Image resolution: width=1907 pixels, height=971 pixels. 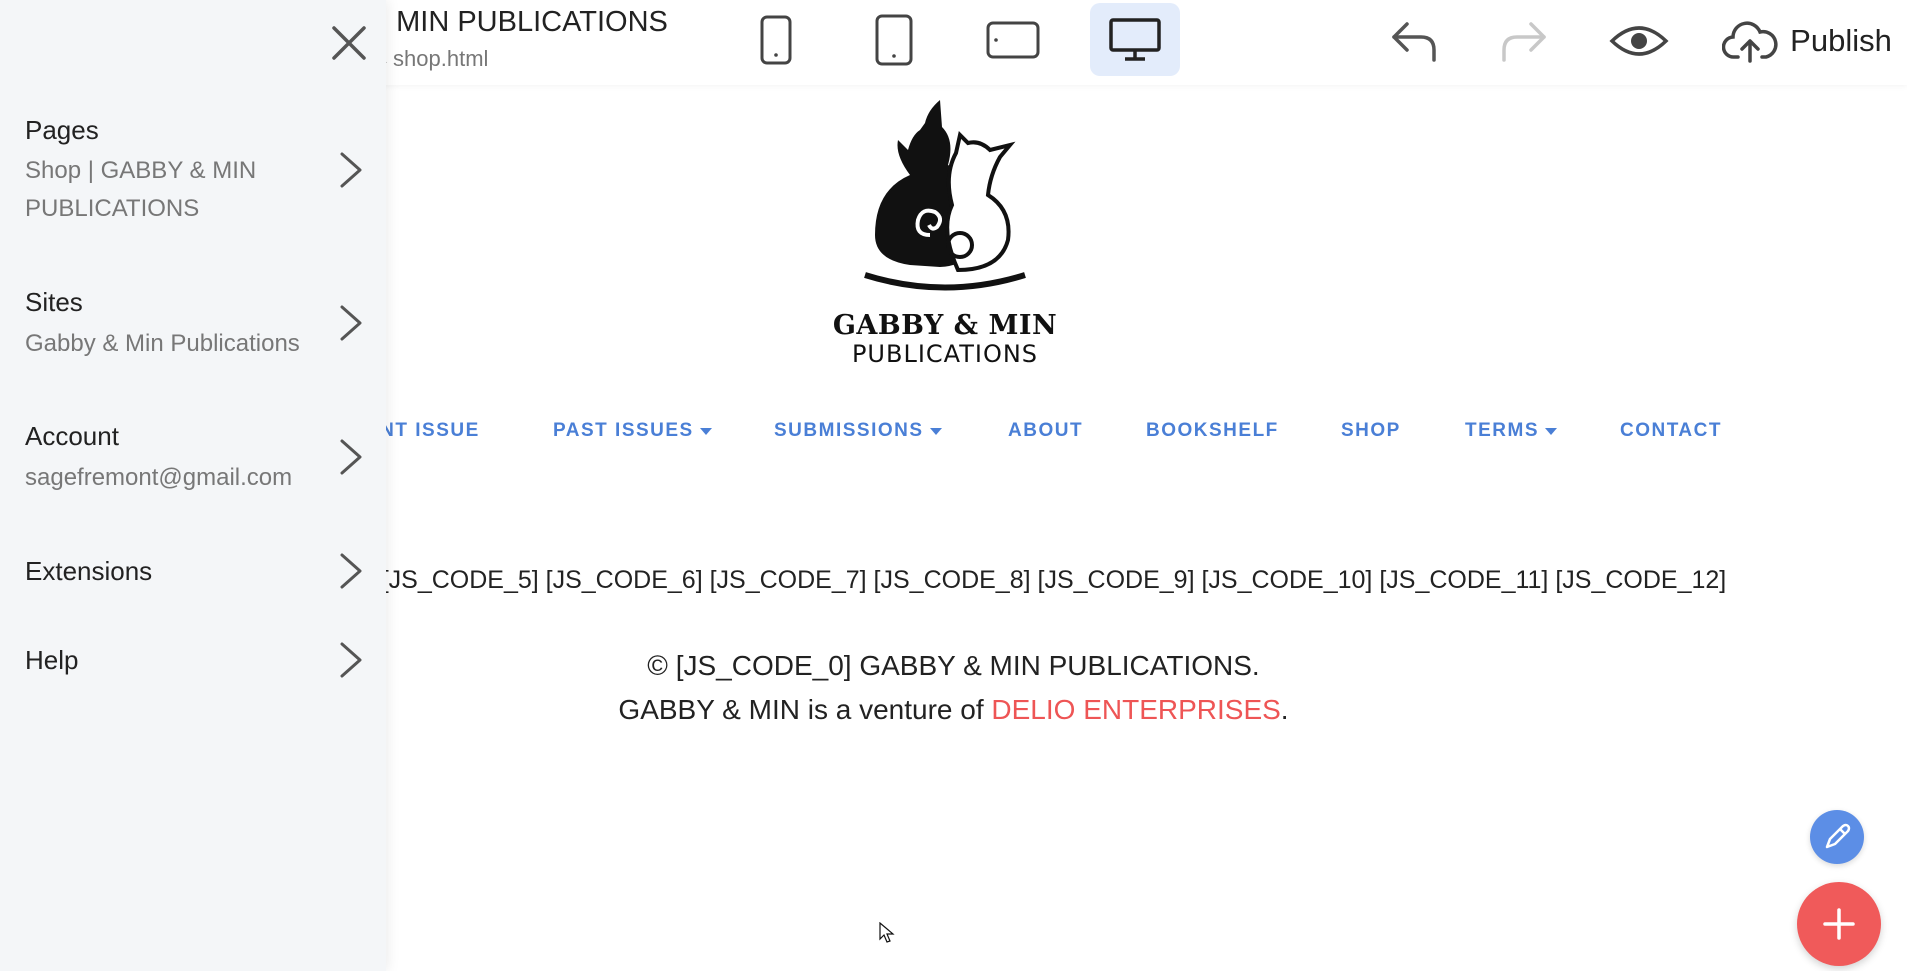 I want to click on drawer-item-sites: Sites Gabby & Min Publications, so click(x=193, y=325).